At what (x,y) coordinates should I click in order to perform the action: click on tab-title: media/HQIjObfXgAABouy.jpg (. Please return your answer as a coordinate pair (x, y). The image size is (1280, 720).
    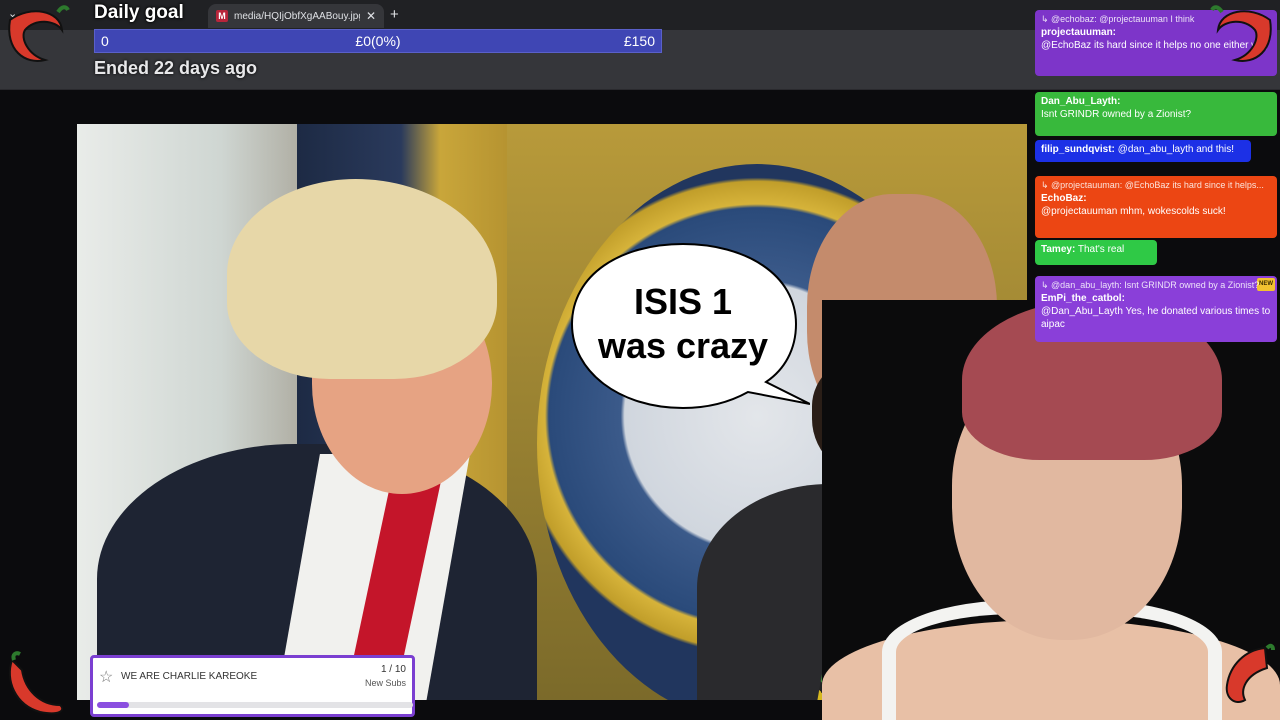
    Looking at the image, I should click on (297, 16).